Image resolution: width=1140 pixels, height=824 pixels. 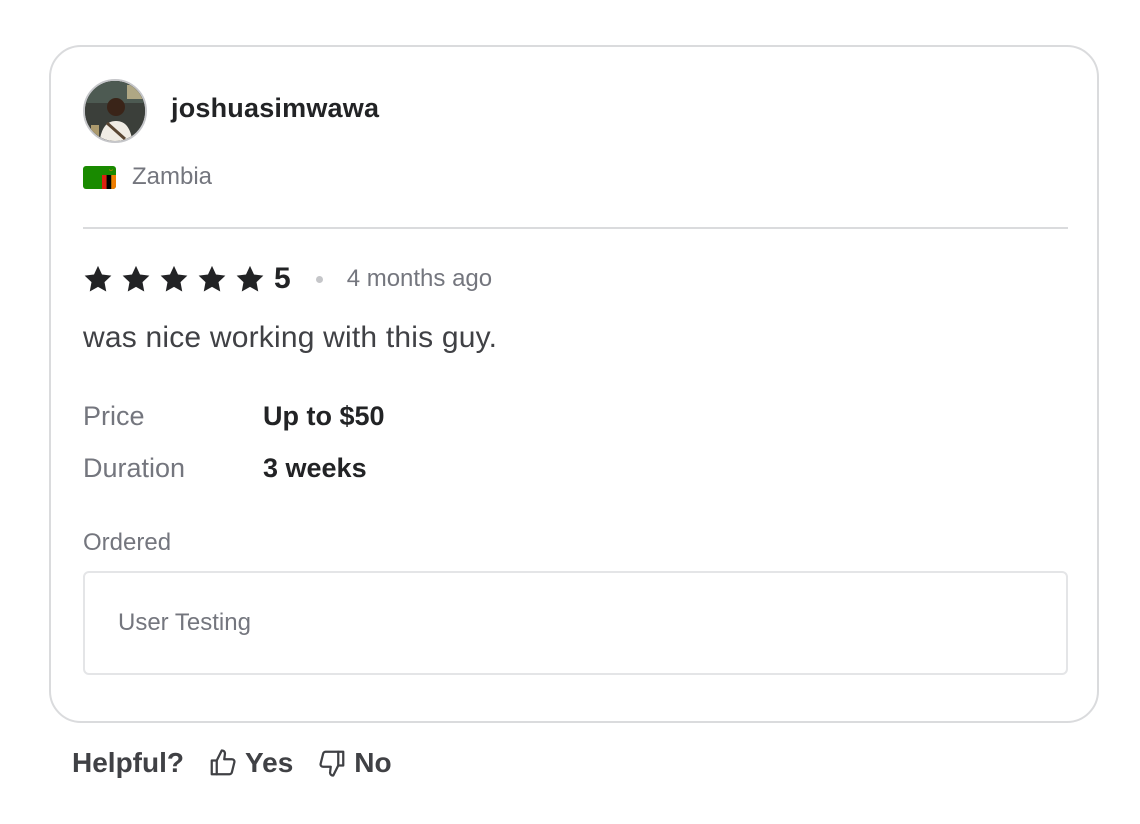 I want to click on detail-label: Duration, so click(x=134, y=468).